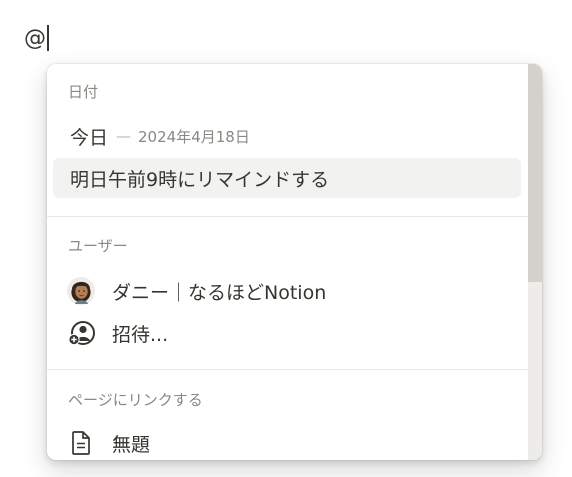 The height and width of the screenshot is (477, 572). Describe the element at coordinates (135, 400) in the screenshot. I see `page-section-header: ページにリンクする` at that location.